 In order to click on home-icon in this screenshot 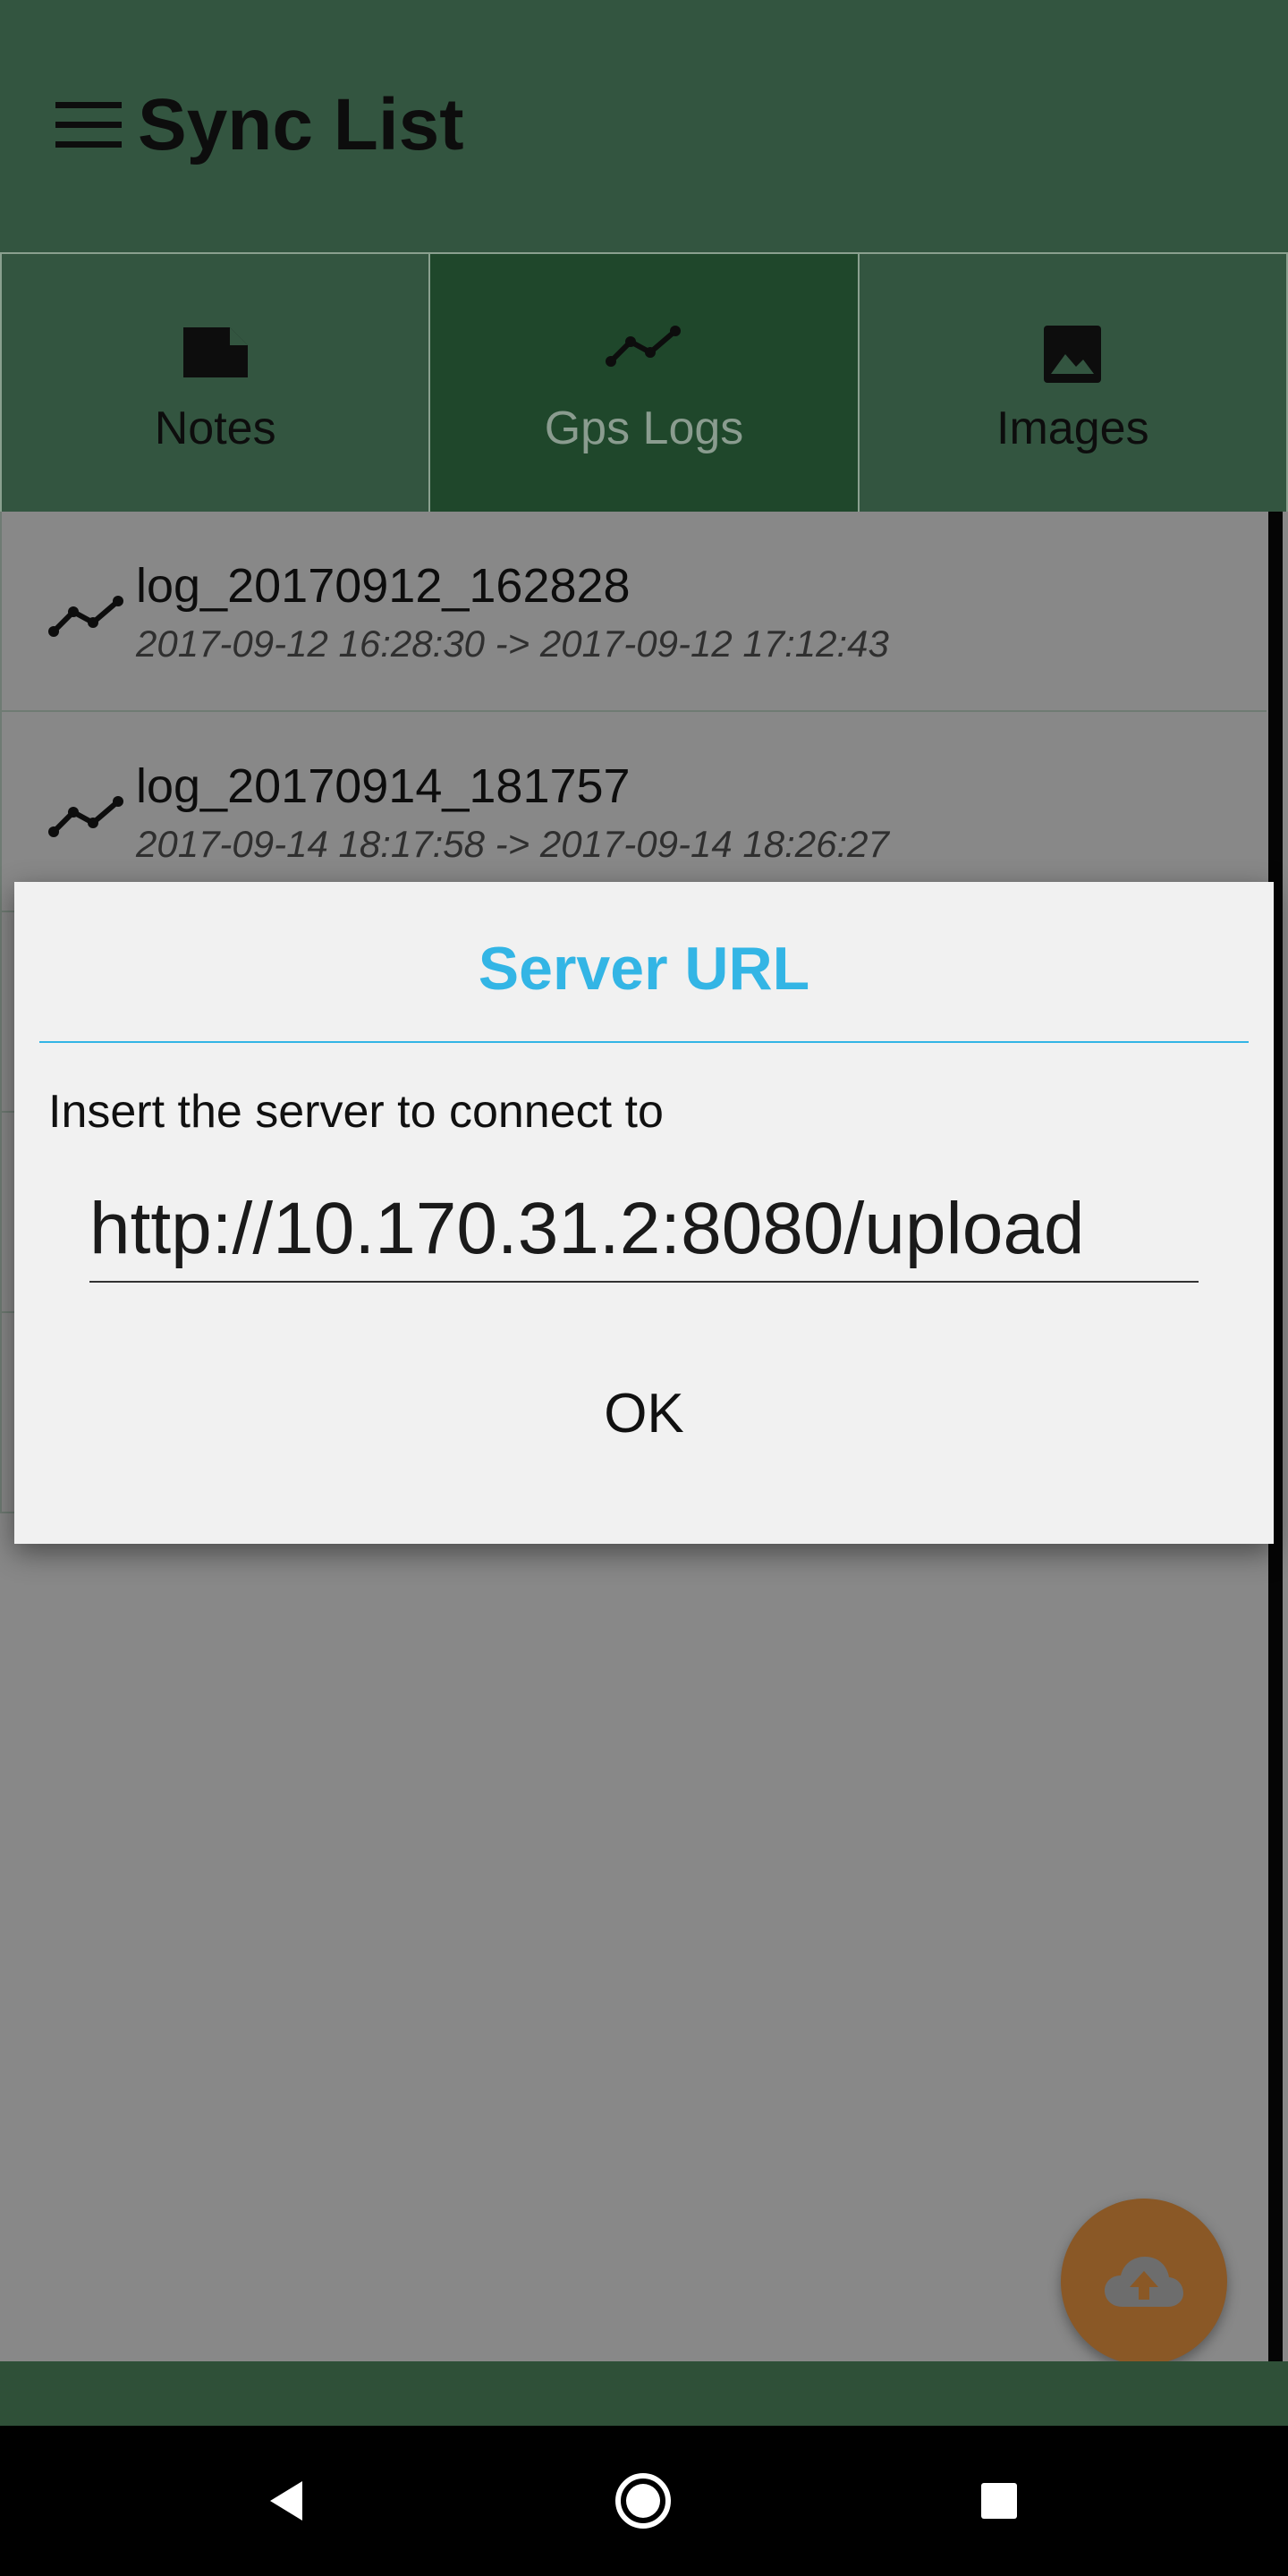, I will do `click(643, 2500)`.